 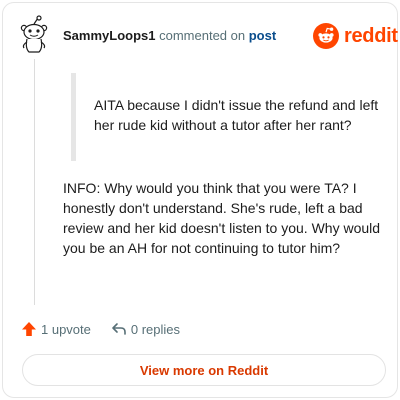 What do you see at coordinates (371, 35) in the screenshot?
I see `reddit-wordmark: reddit` at bounding box center [371, 35].